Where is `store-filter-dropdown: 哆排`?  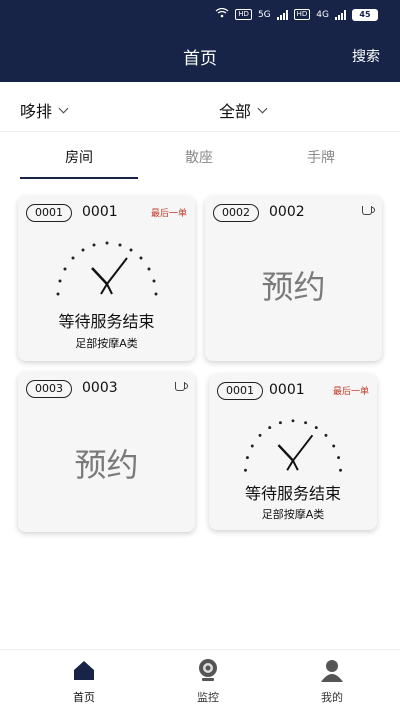
store-filter-dropdown: 哆排 is located at coordinates (44, 110).